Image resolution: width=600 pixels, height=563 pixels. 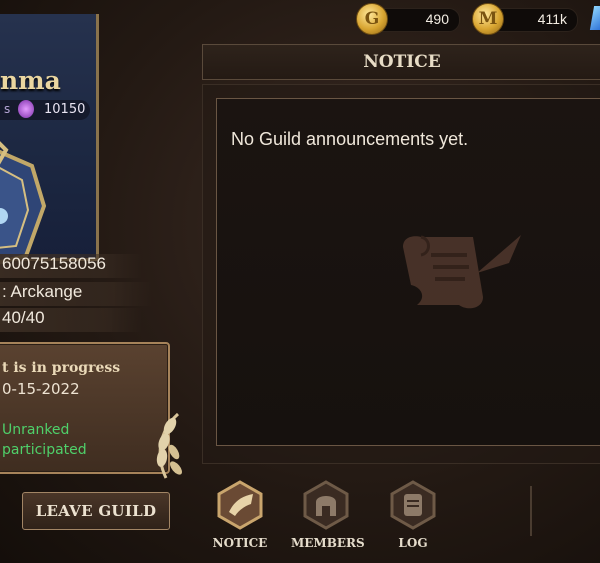 I want to click on event-rank: Unranked, so click(x=36, y=430).